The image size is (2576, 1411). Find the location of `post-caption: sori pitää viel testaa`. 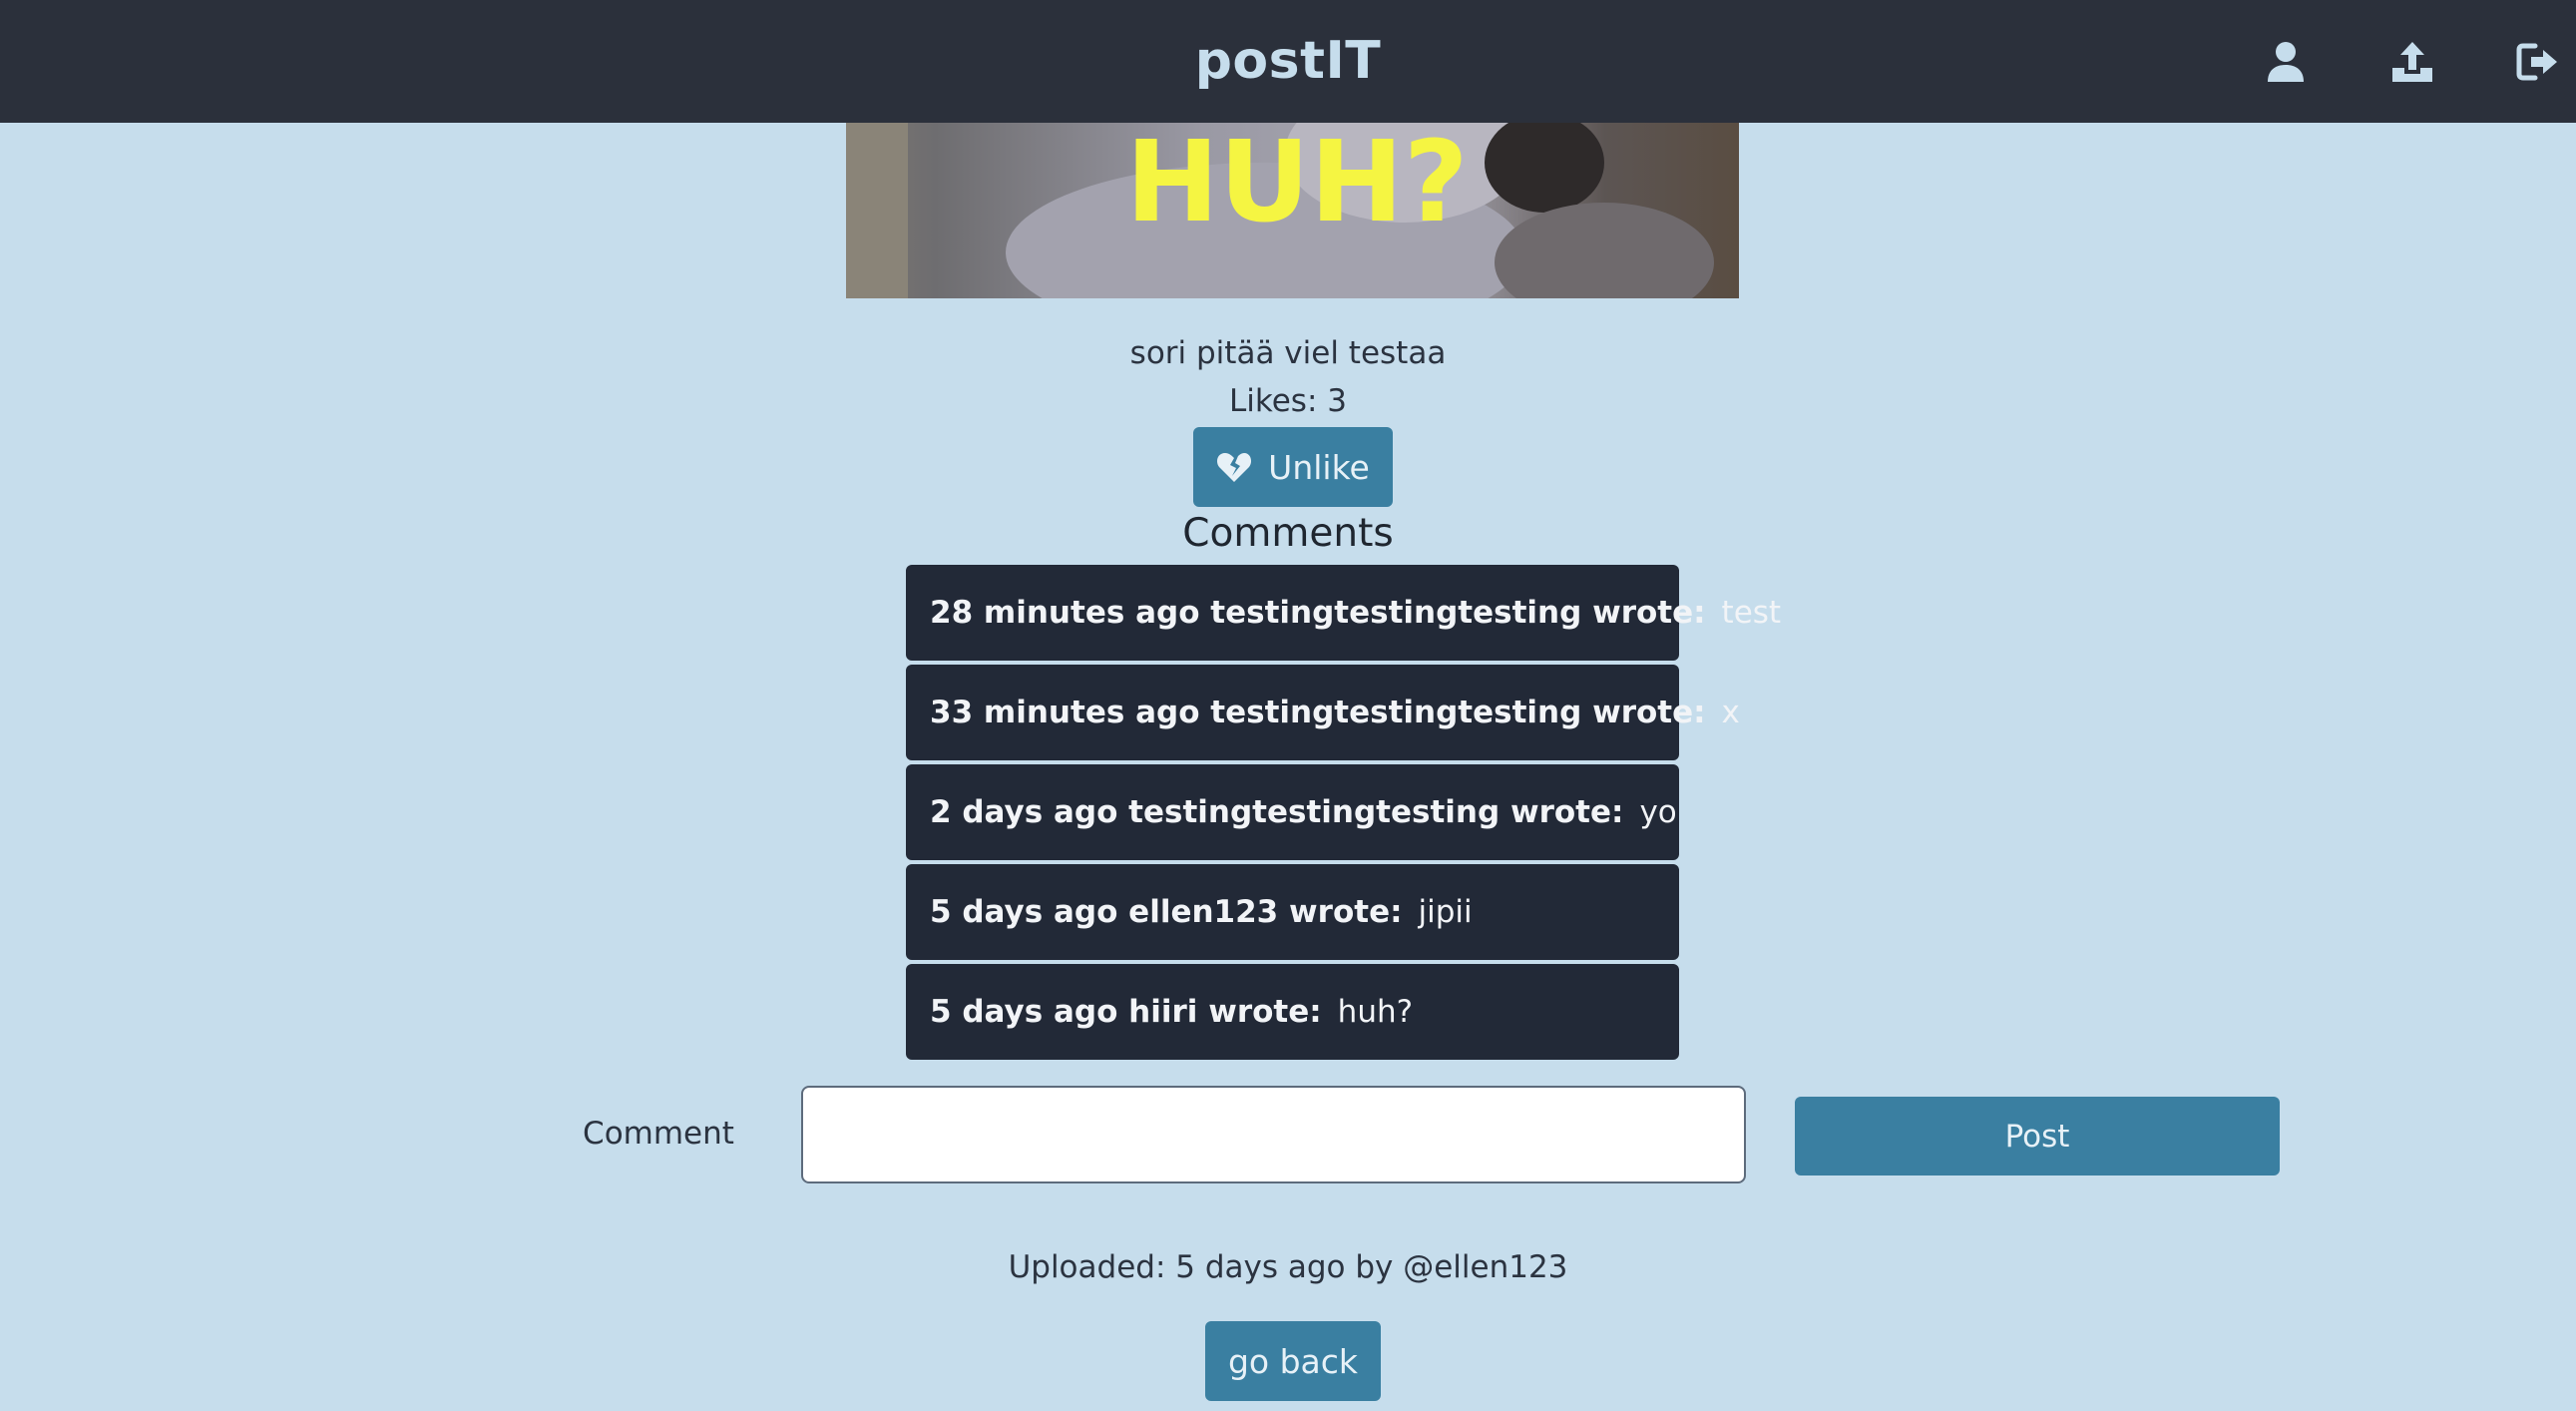

post-caption: sori pitää viel testaa is located at coordinates (1288, 353).